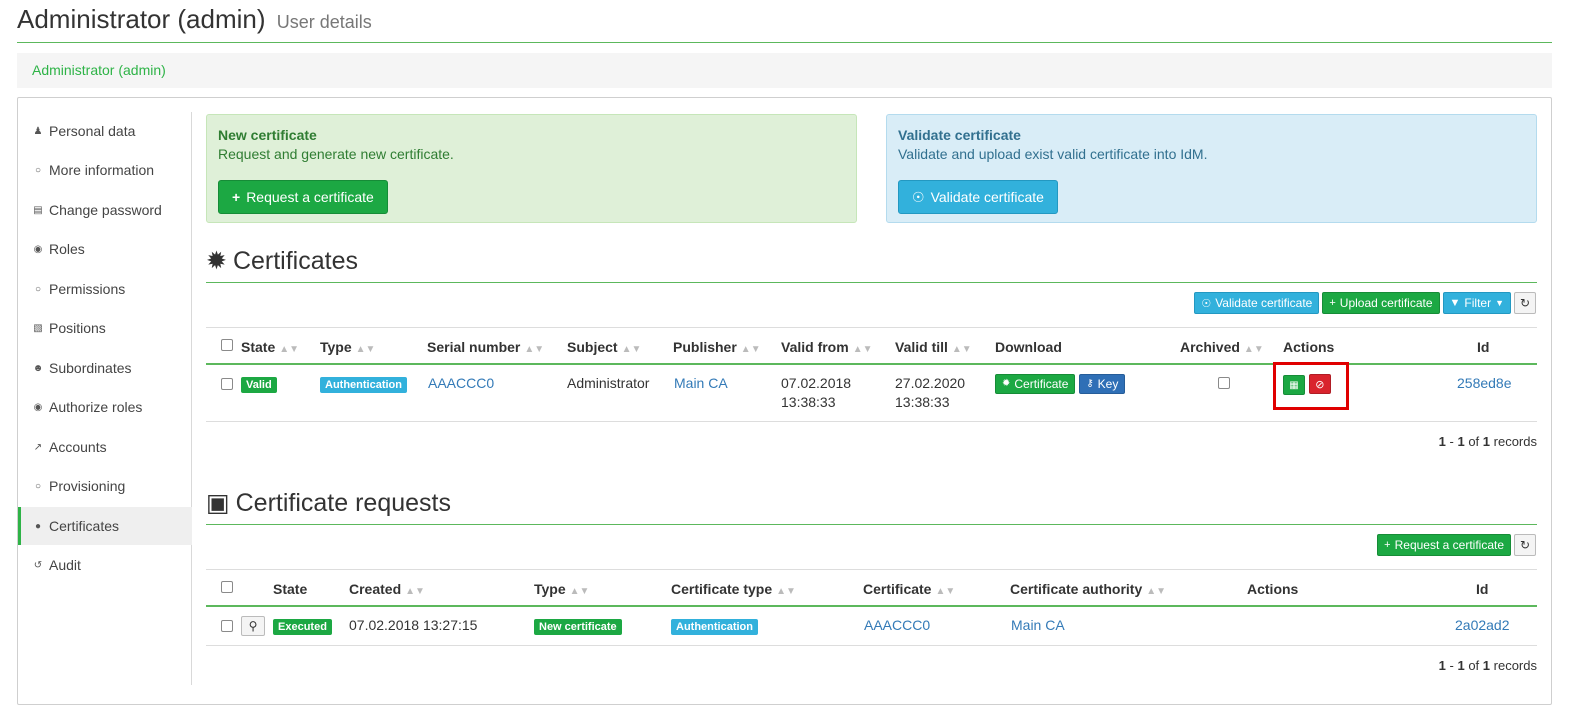 The image size is (1587, 721). I want to click on serial-number-link: AAACCC0, so click(461, 383).